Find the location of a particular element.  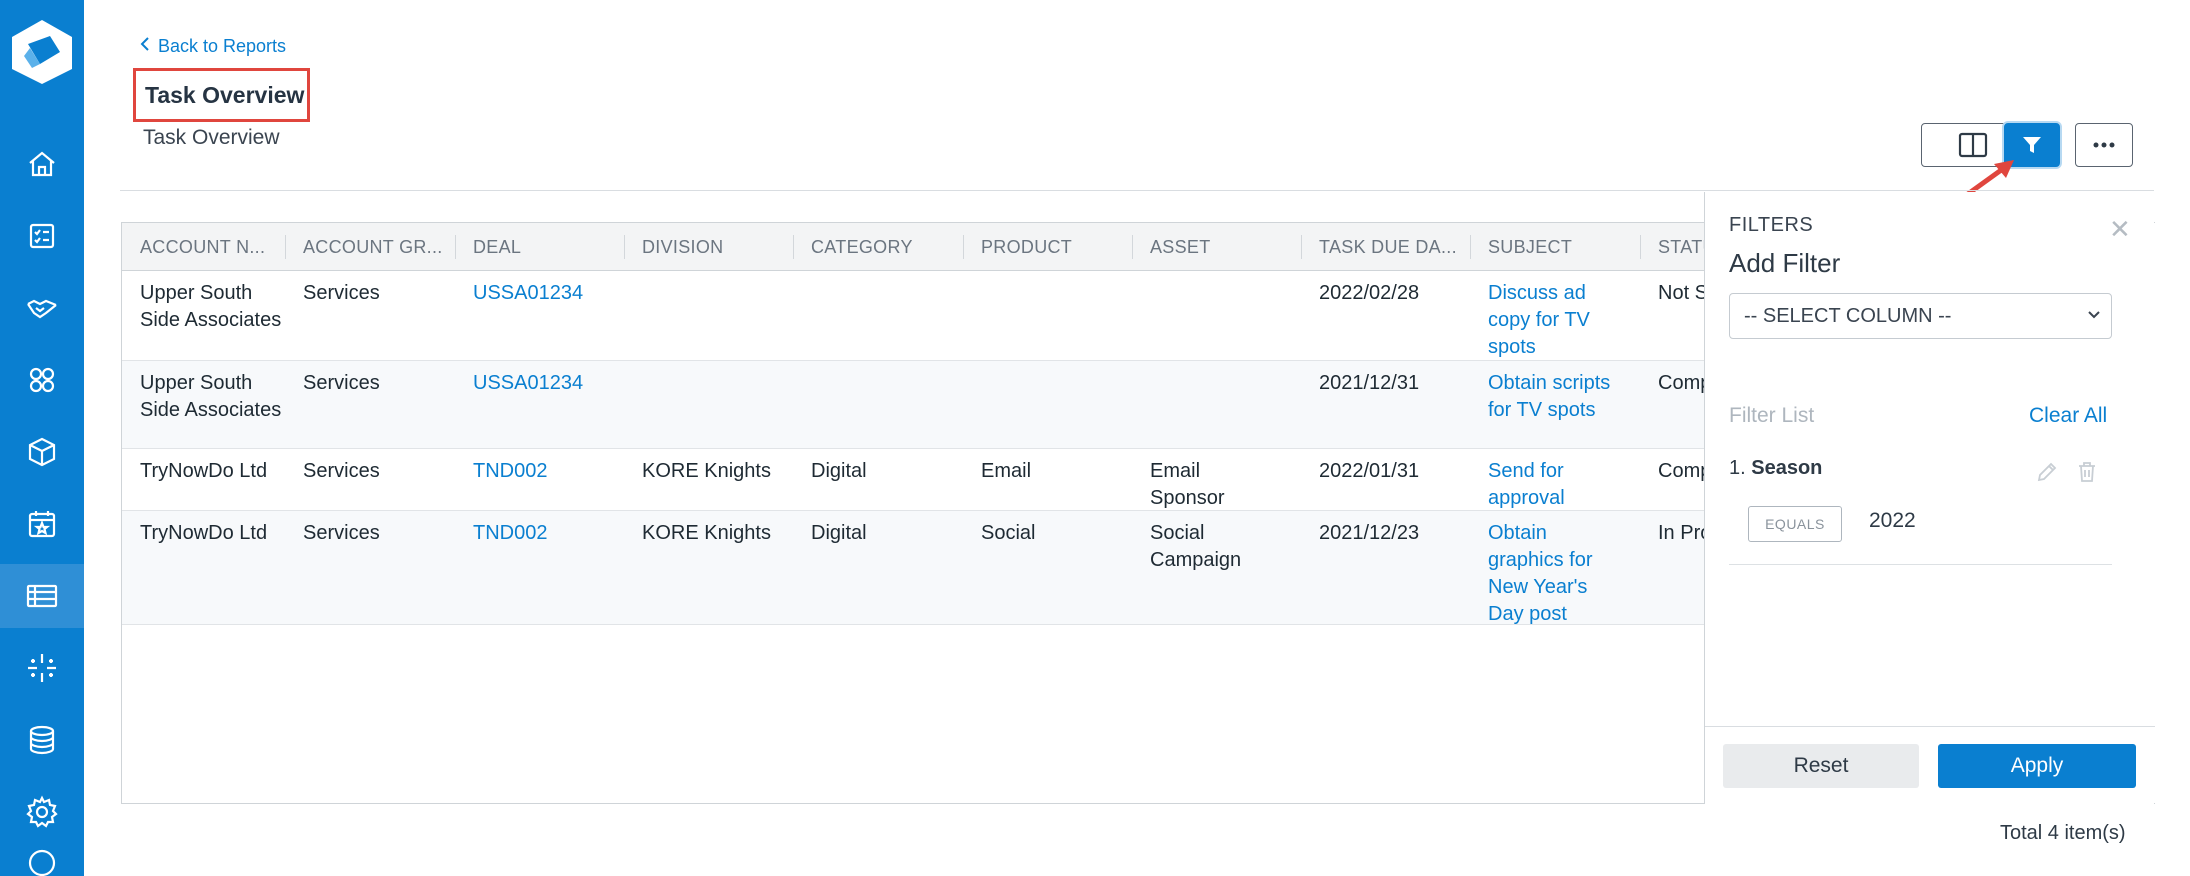

home-icon is located at coordinates (42, 164).